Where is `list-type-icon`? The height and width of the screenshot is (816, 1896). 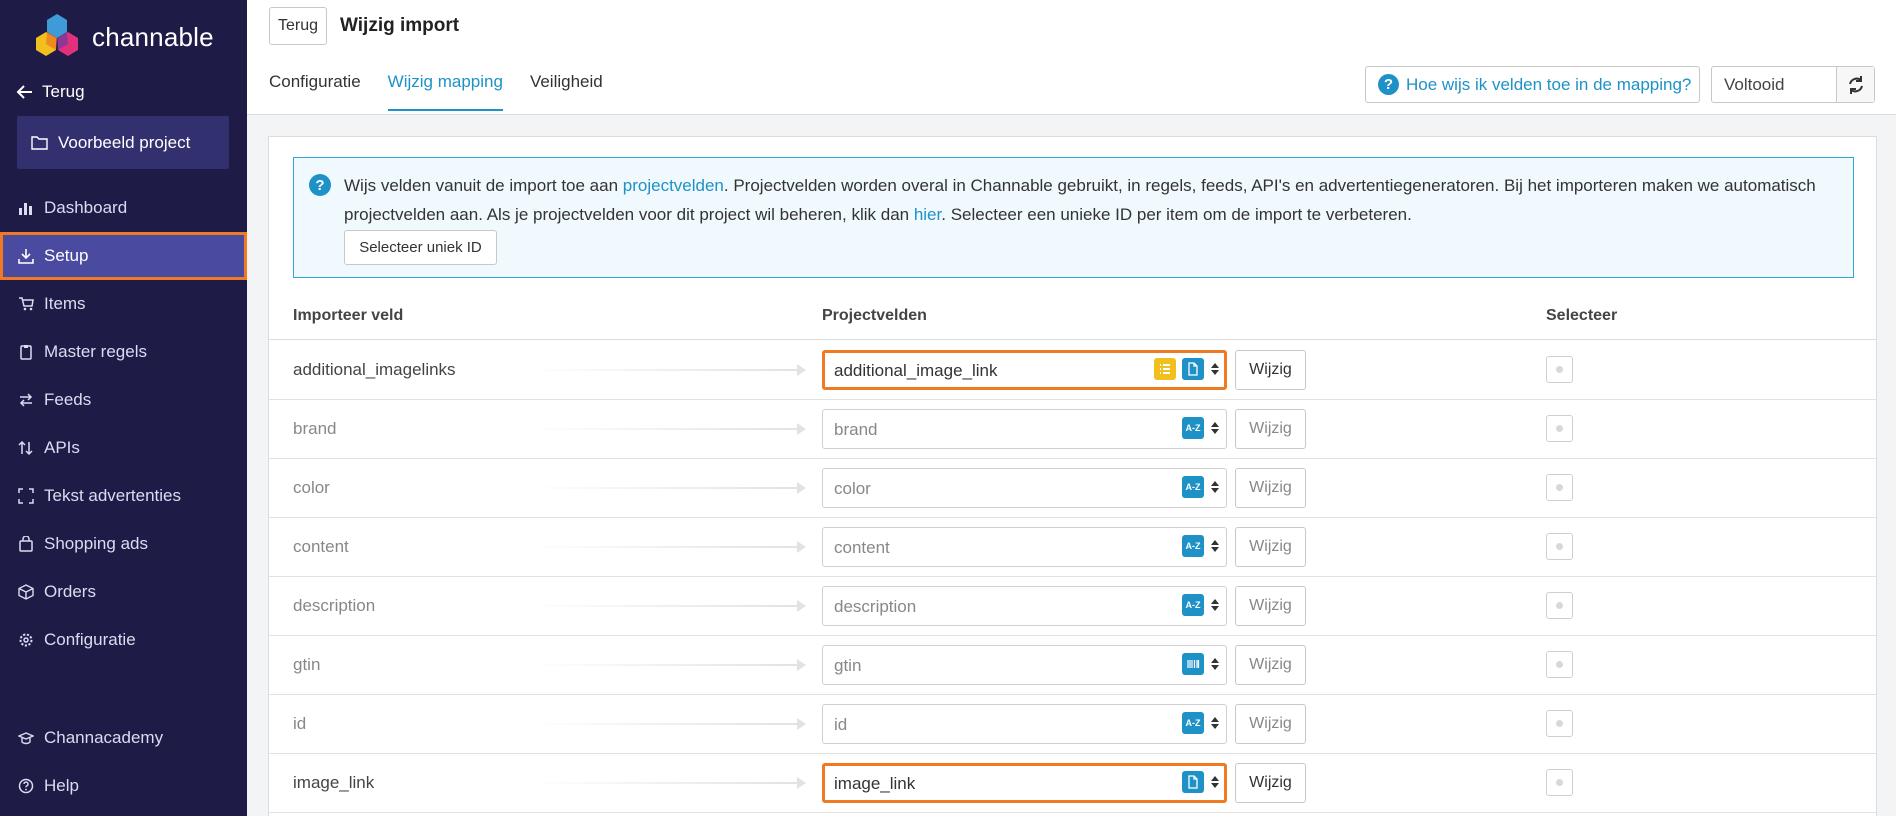
list-type-icon is located at coordinates (1165, 369).